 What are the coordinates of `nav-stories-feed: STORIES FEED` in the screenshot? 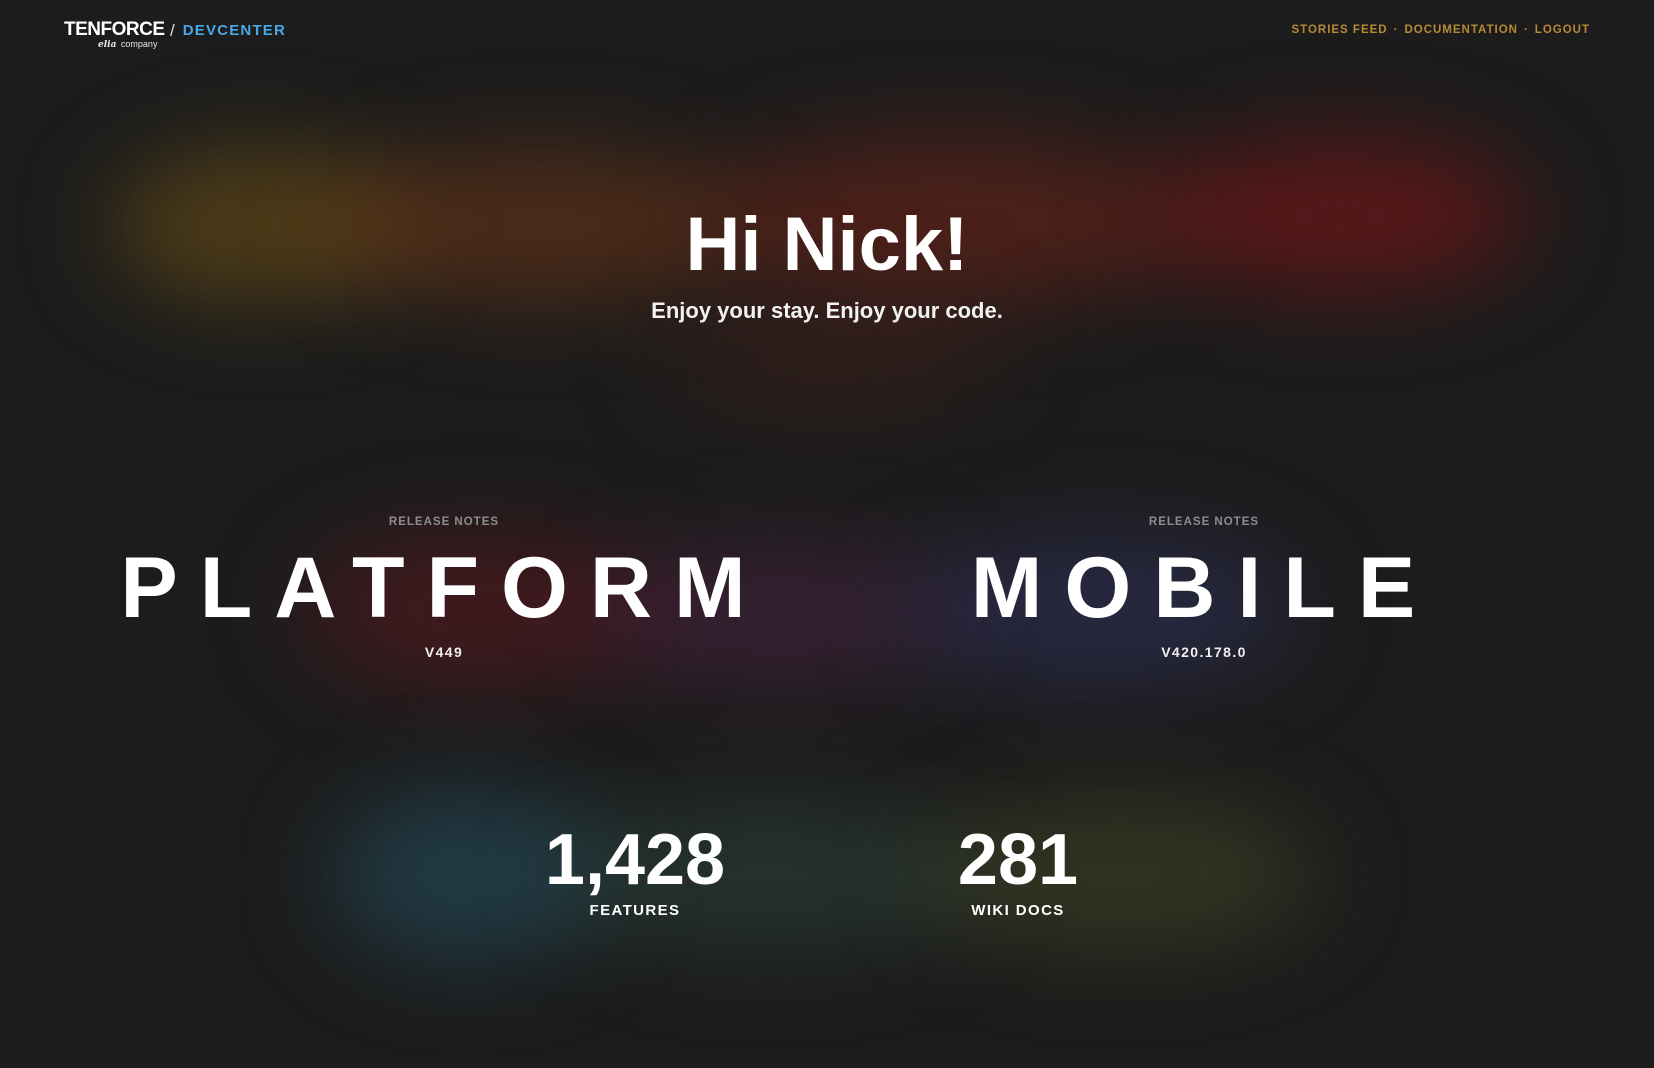 It's located at (1339, 30).